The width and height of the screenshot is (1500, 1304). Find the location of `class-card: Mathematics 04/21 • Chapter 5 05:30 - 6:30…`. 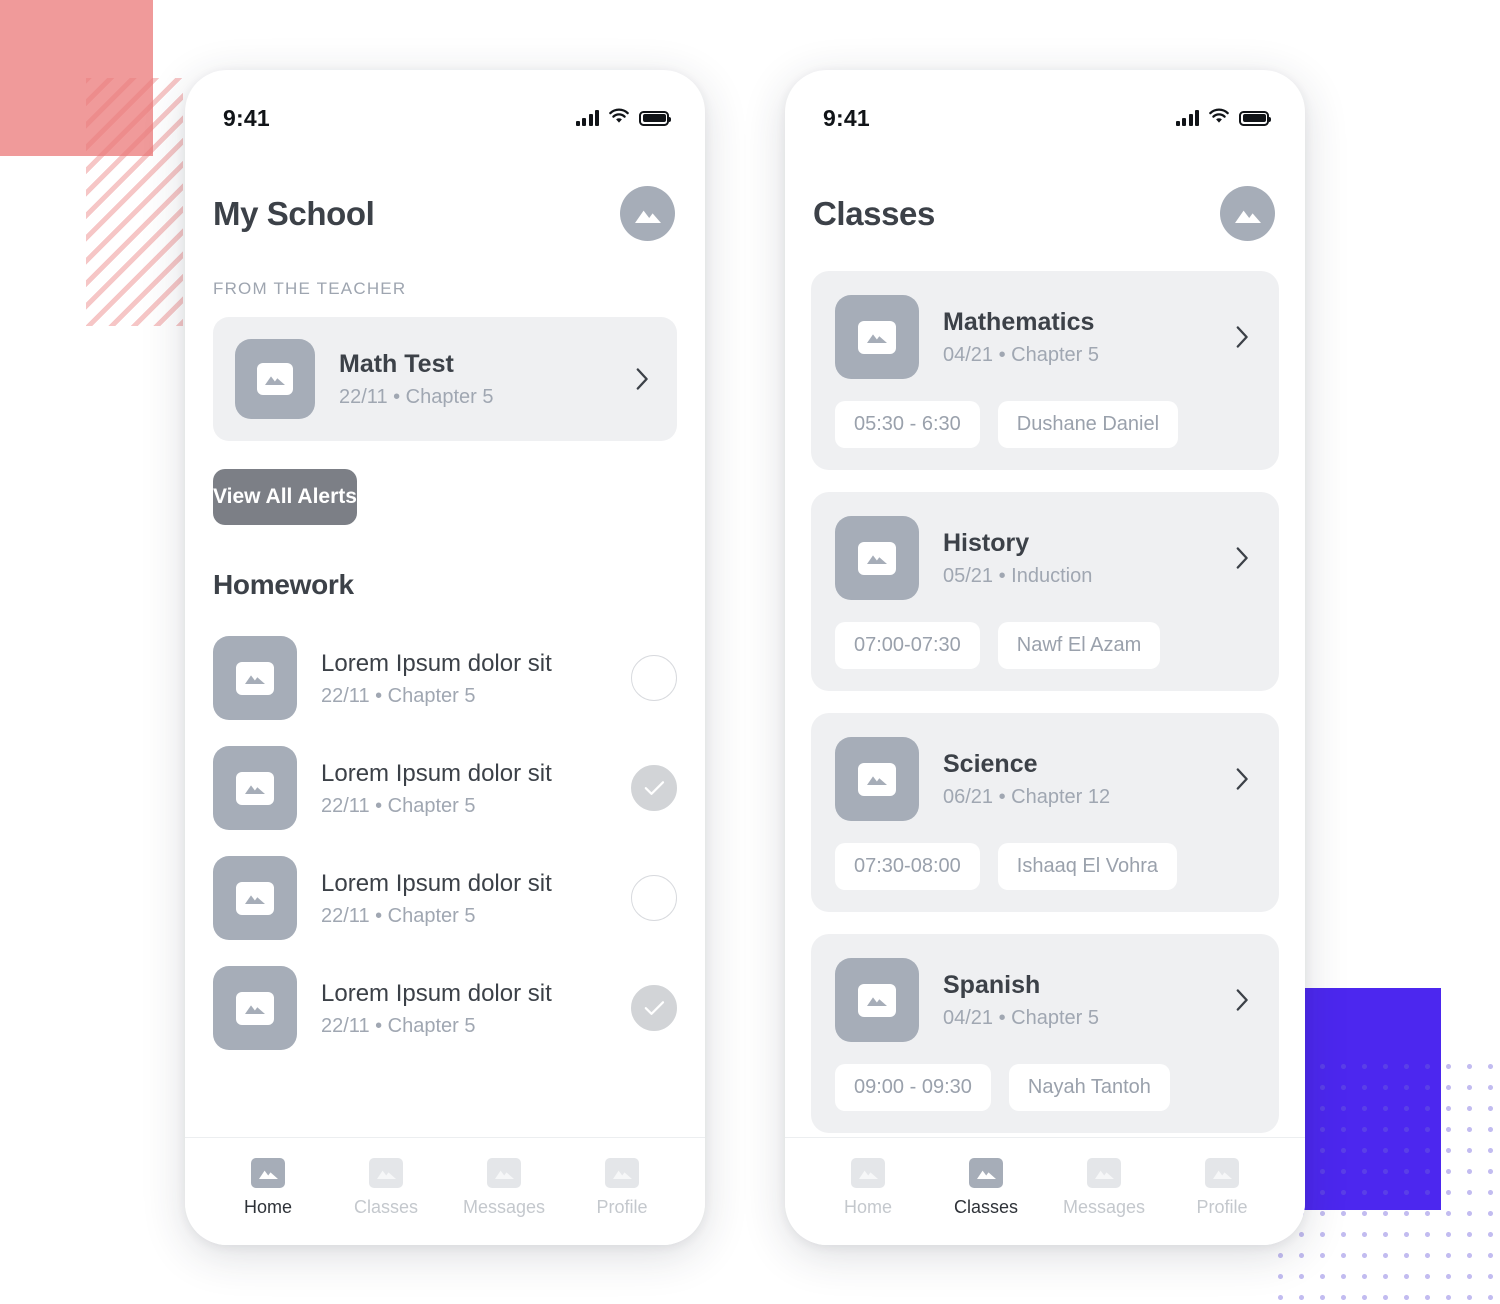

class-card: Mathematics 04/21 • Chapter 5 05:30 - 6:30… is located at coordinates (1045, 370).